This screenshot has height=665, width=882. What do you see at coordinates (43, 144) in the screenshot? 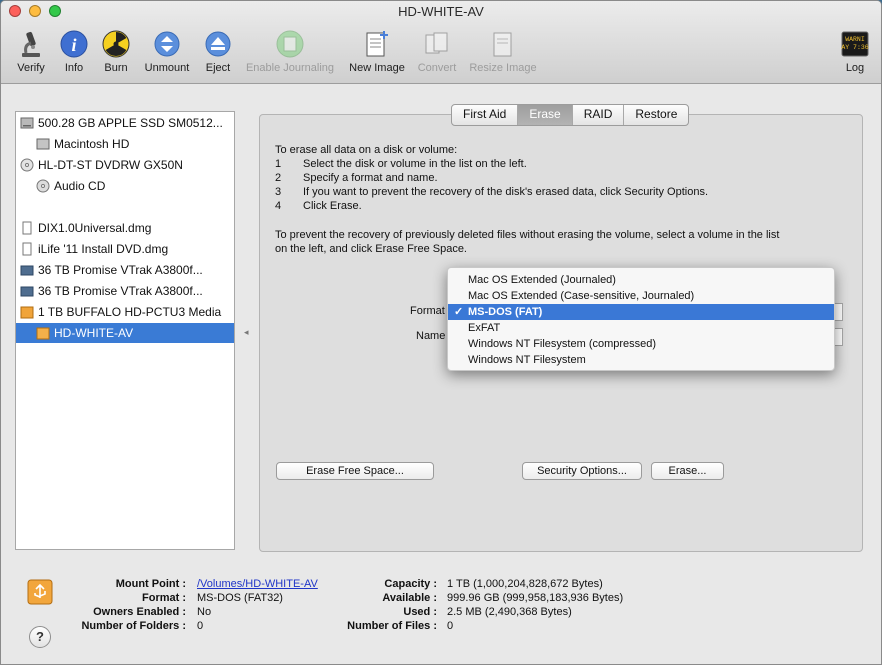
I see `volume-icon` at bounding box center [43, 144].